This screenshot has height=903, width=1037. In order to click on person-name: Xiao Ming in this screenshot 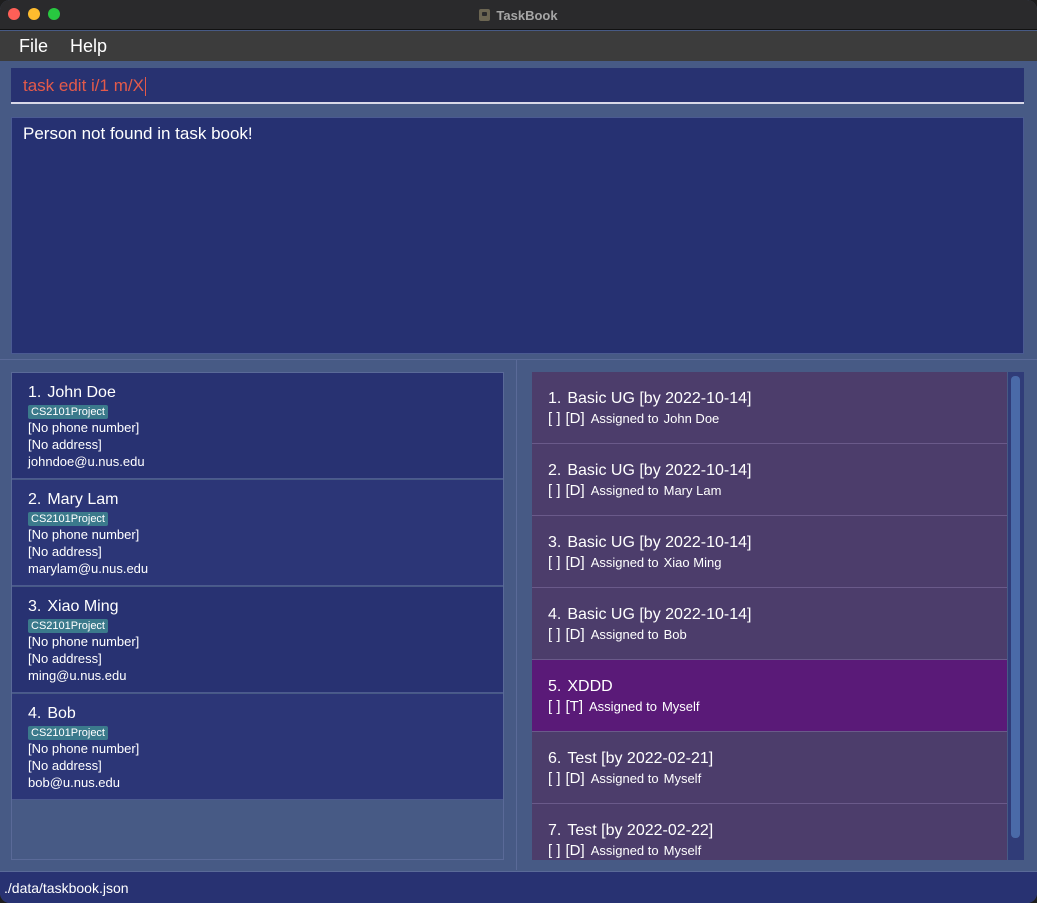, I will do `click(83, 606)`.